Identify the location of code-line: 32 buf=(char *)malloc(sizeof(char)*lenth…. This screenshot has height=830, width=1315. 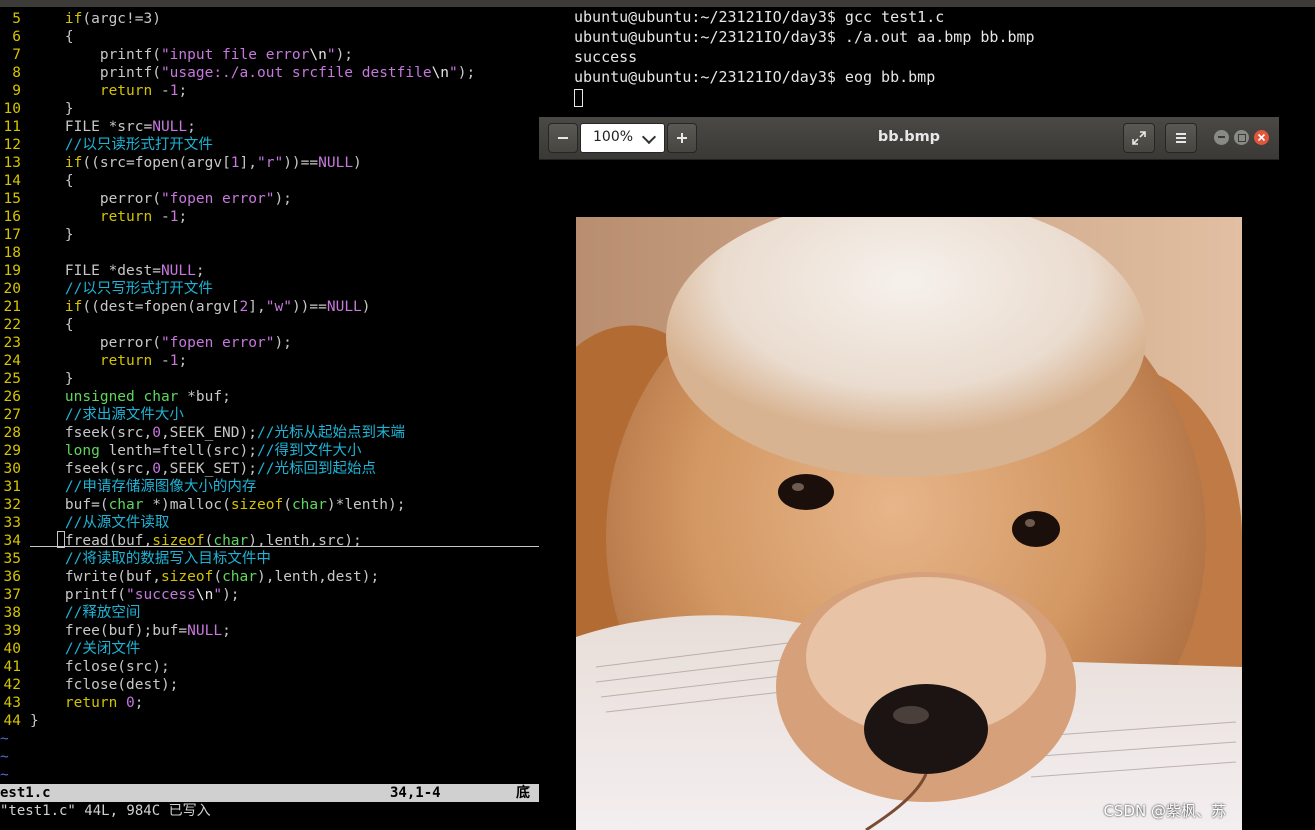
(270, 505).